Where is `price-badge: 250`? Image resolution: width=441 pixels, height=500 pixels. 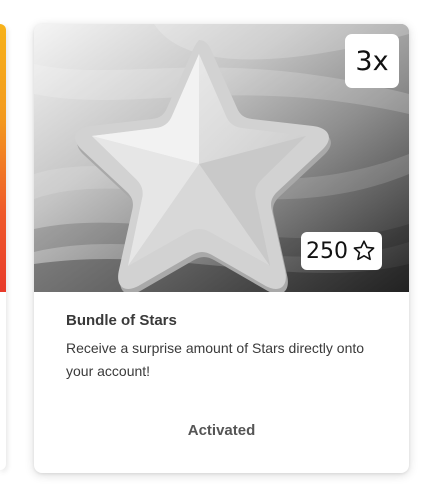 price-badge: 250 is located at coordinates (341, 251).